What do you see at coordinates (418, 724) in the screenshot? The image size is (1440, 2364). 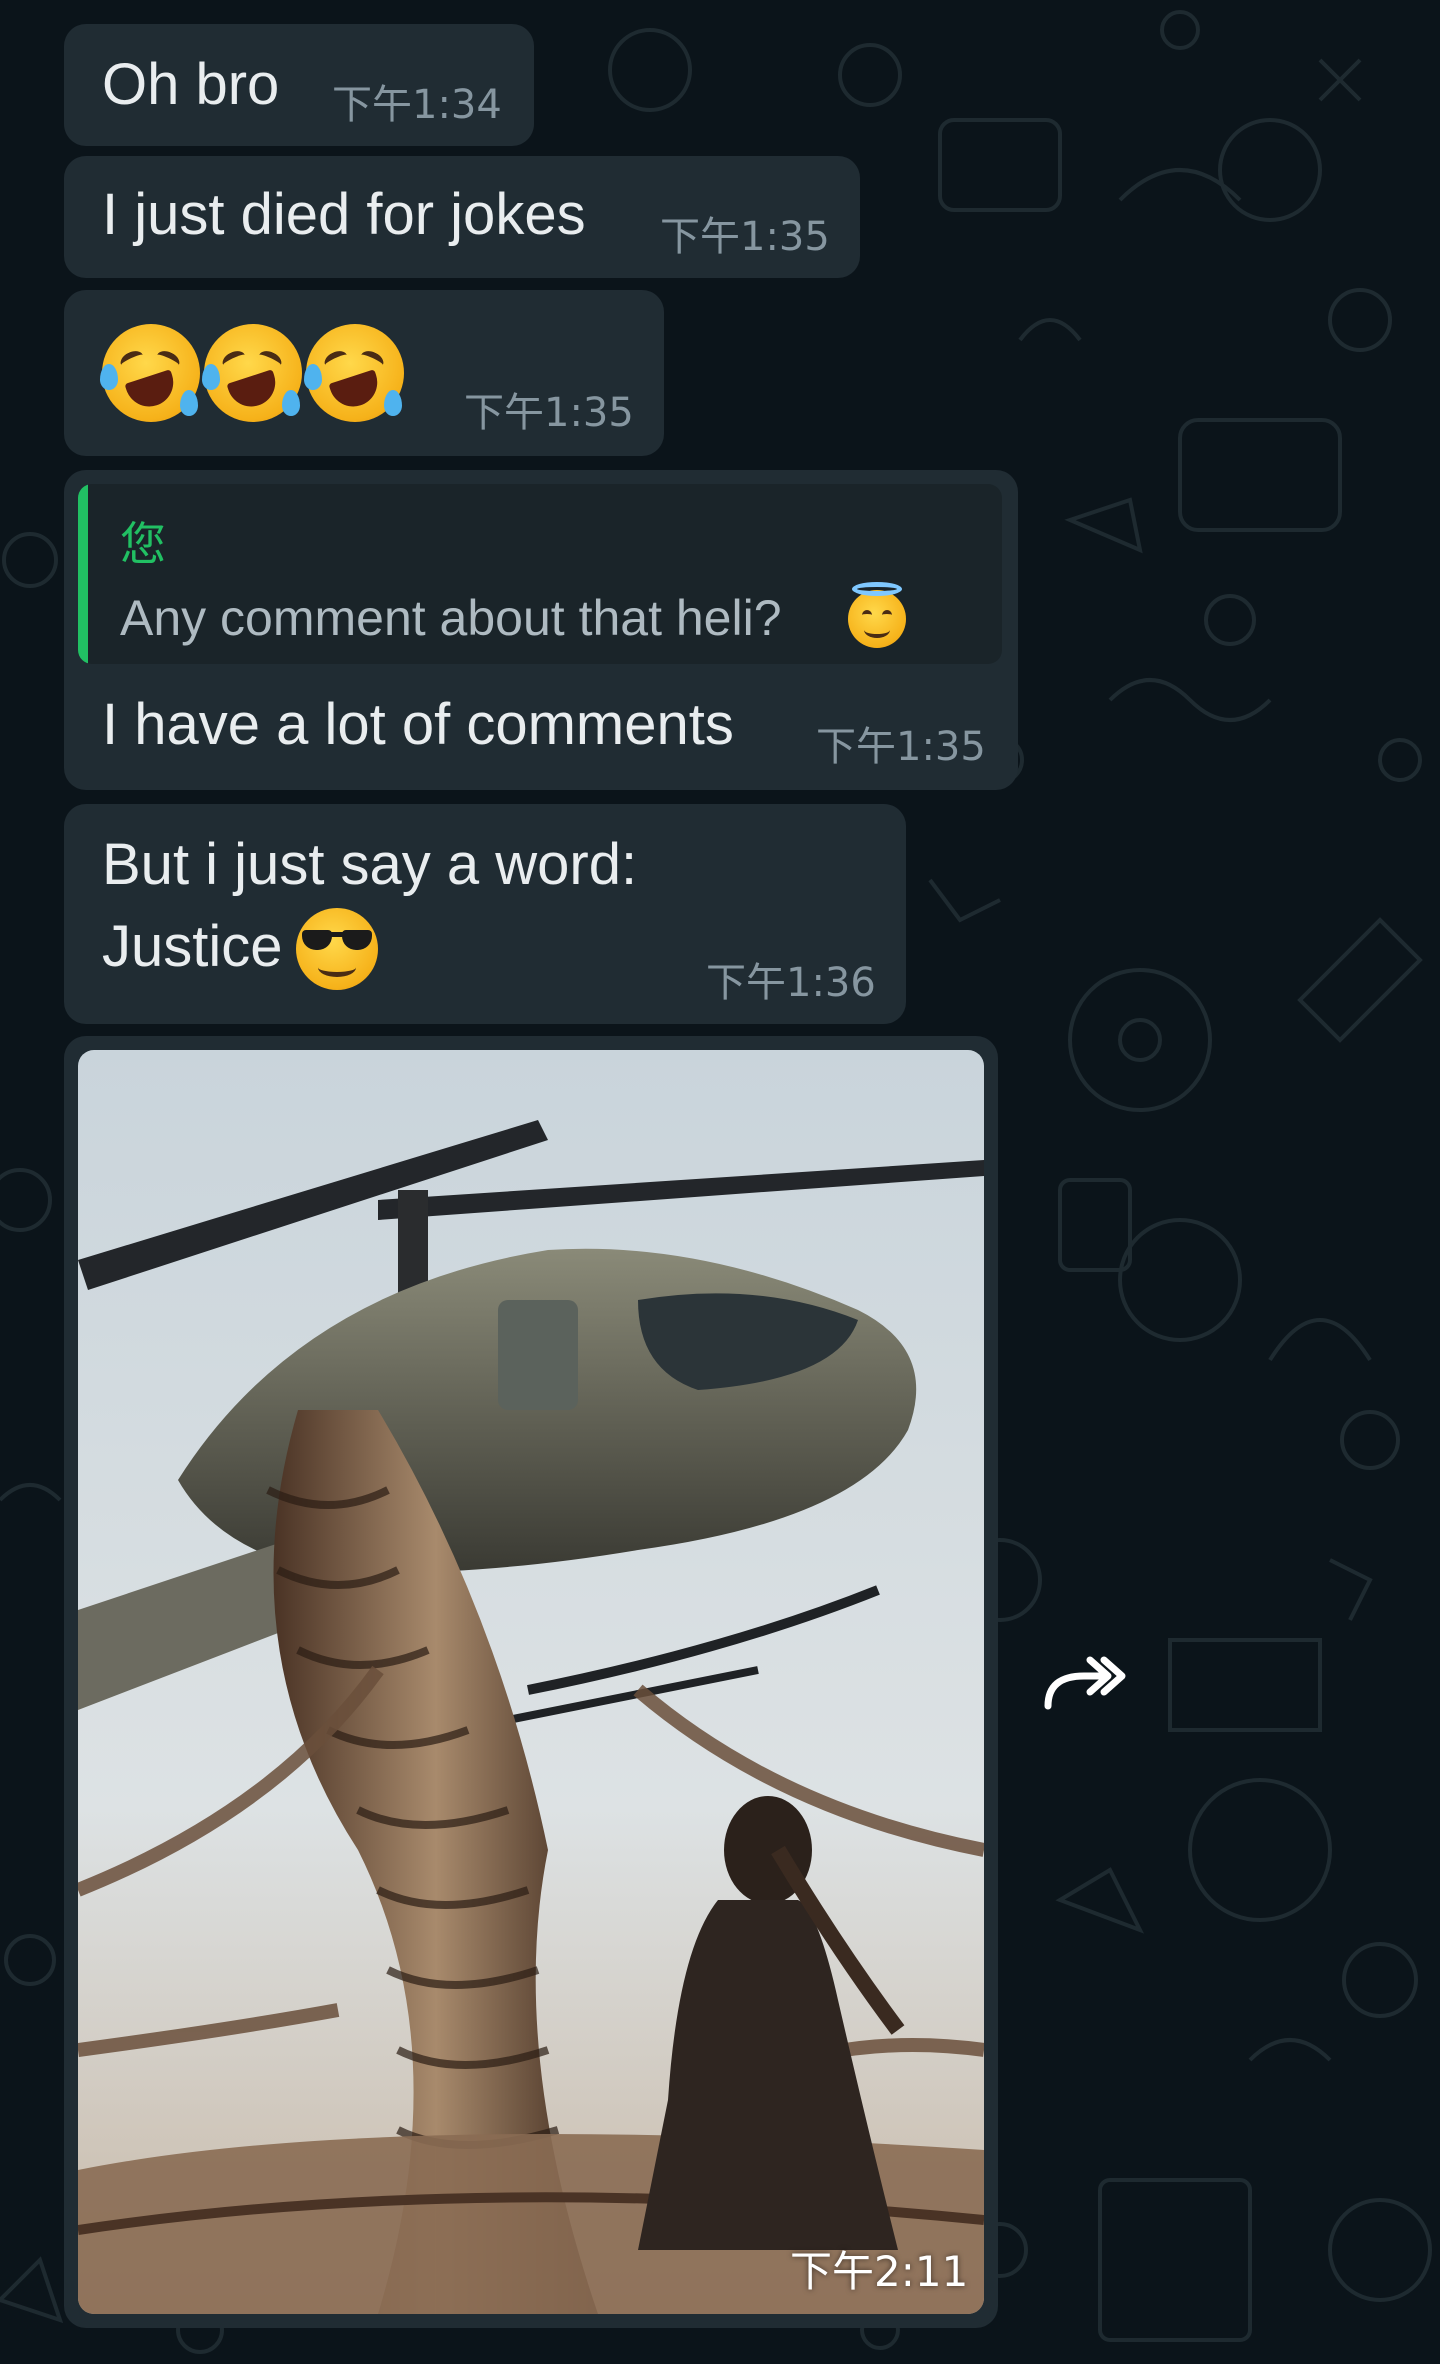 I see `message-text: I have a lot of comments` at bounding box center [418, 724].